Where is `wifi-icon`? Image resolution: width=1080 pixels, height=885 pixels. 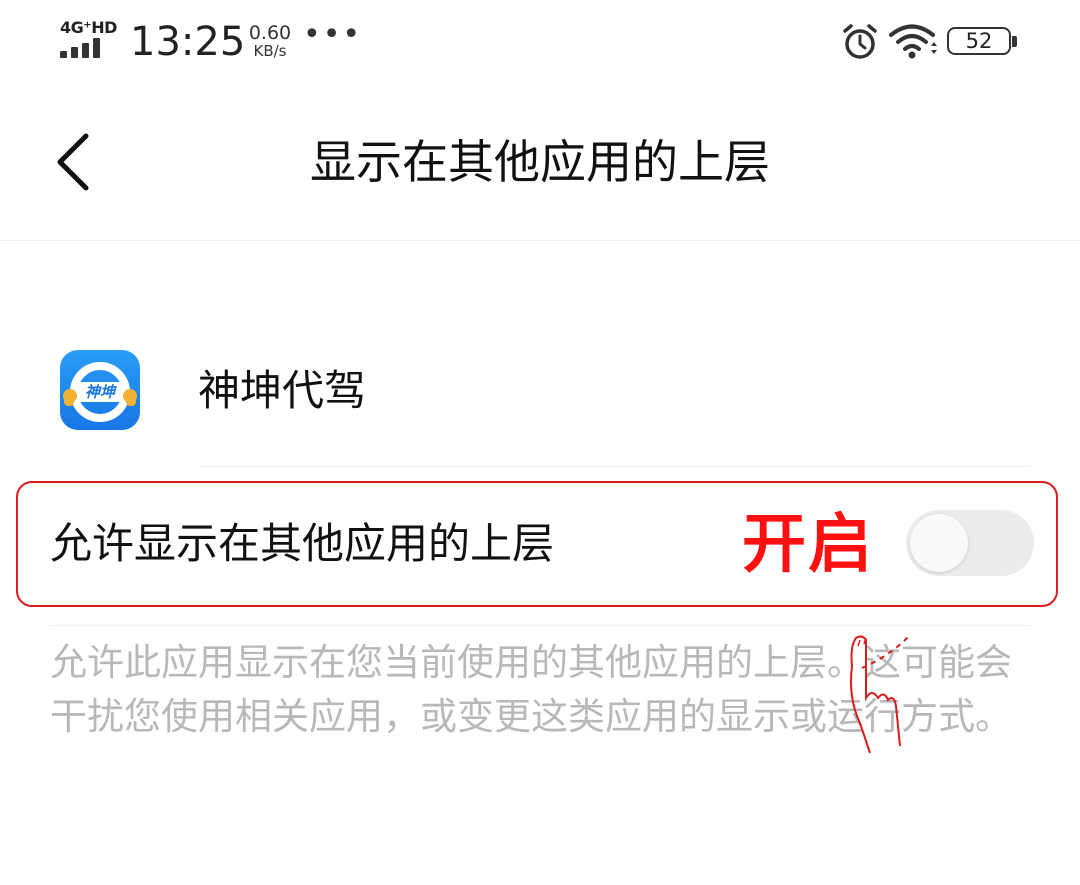 wifi-icon is located at coordinates (913, 41).